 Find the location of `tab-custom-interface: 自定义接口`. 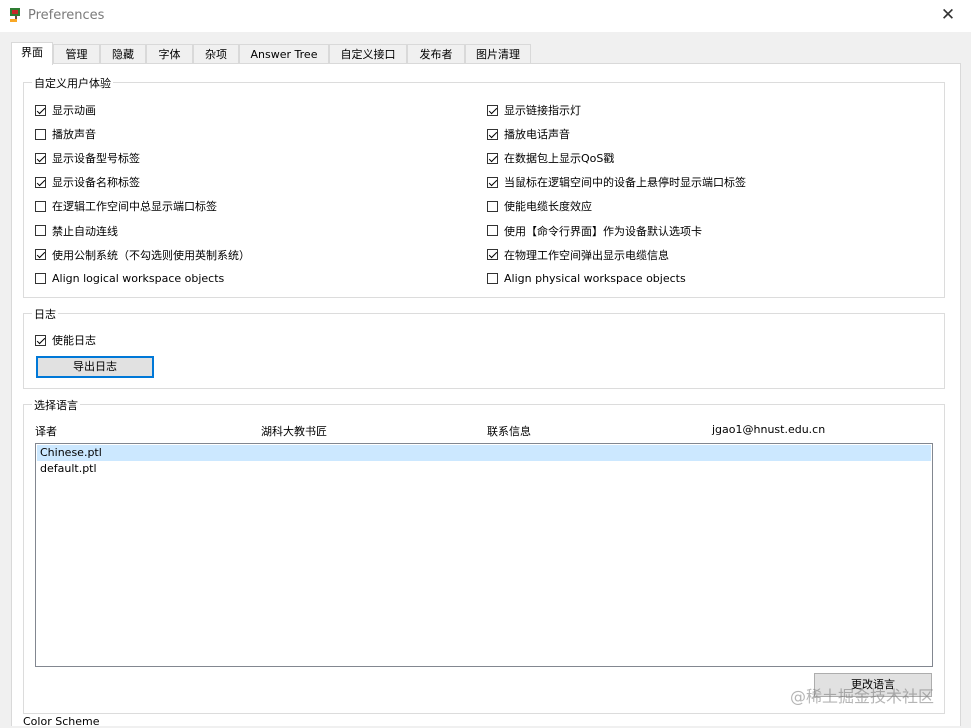

tab-custom-interface: 自定义接口 is located at coordinates (368, 53).